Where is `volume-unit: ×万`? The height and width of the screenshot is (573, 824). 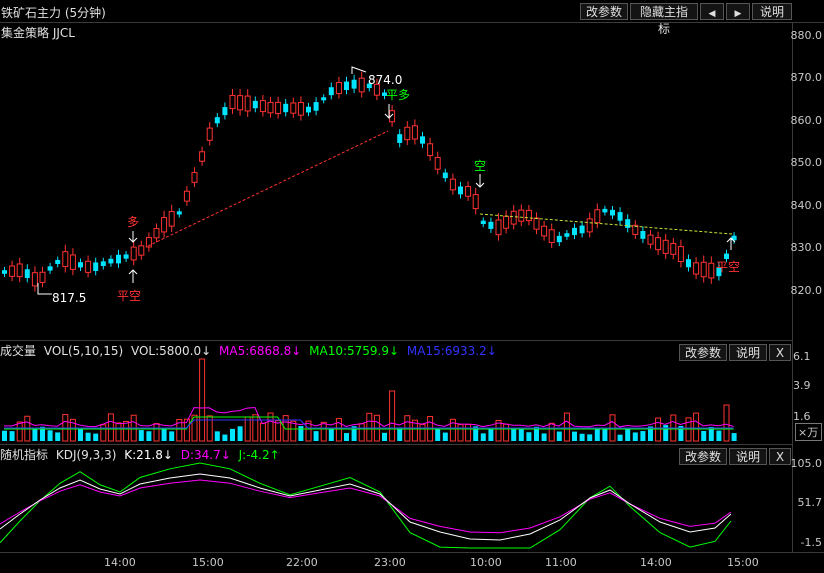 volume-unit: ×万 is located at coordinates (808, 432).